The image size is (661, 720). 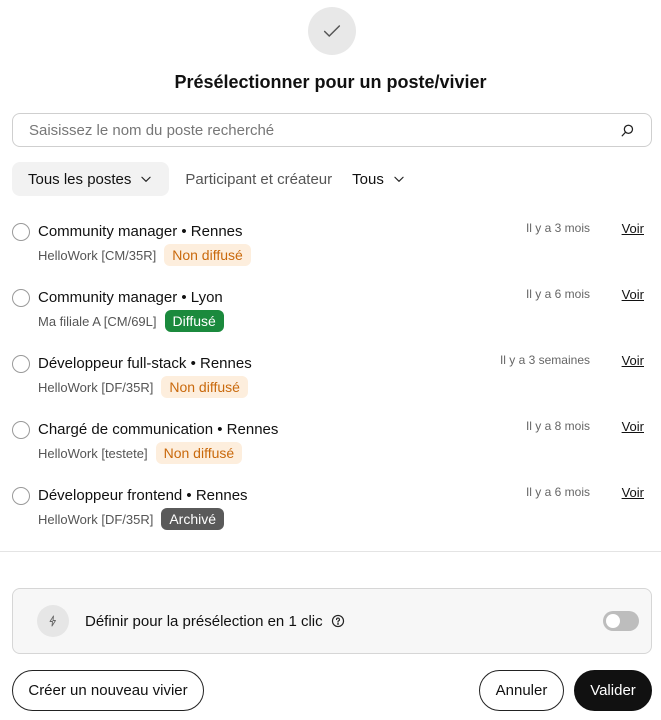 What do you see at coordinates (193, 519) in the screenshot?
I see `status-badge: Archivé` at bounding box center [193, 519].